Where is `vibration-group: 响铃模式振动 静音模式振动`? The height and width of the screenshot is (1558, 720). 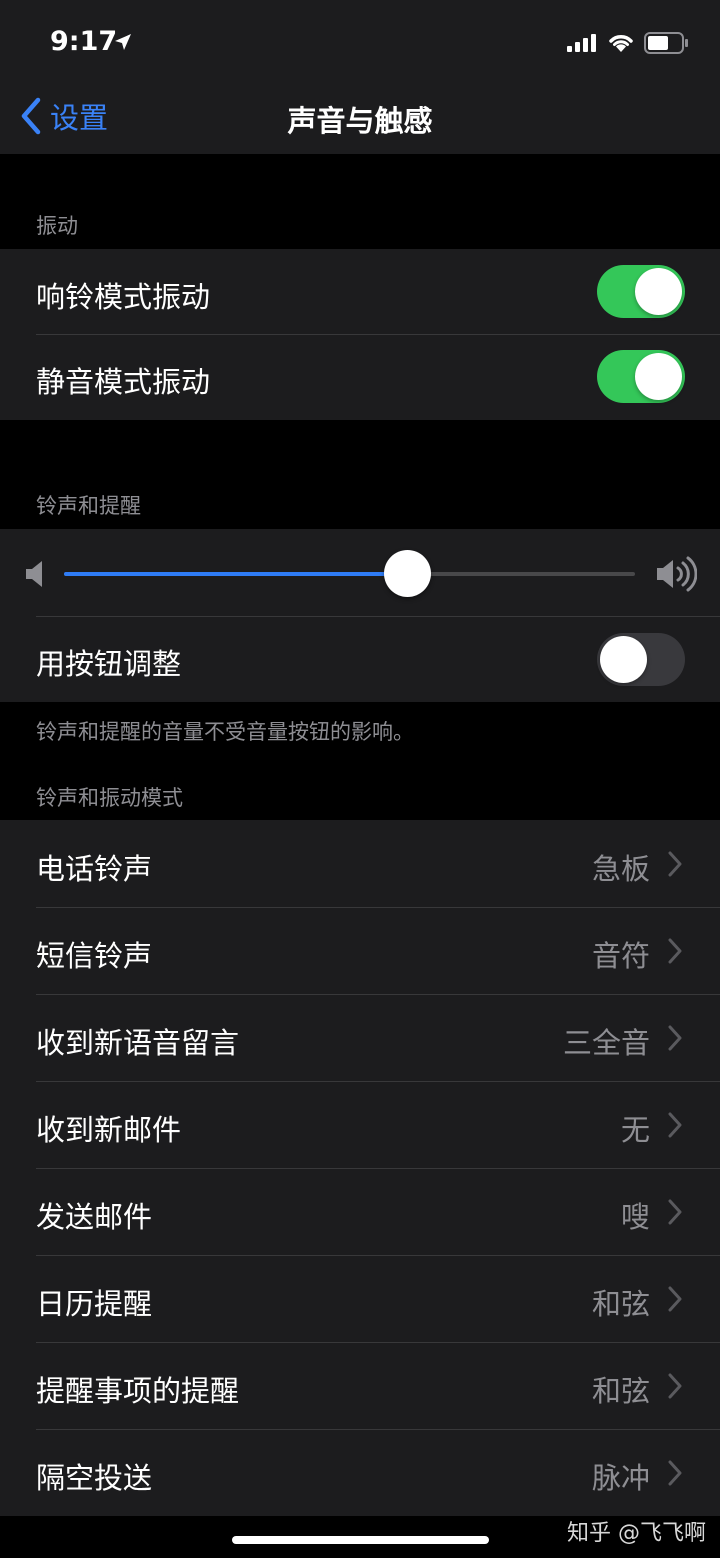
vibration-group: 响铃模式振动 静音模式振动 is located at coordinates (360, 334).